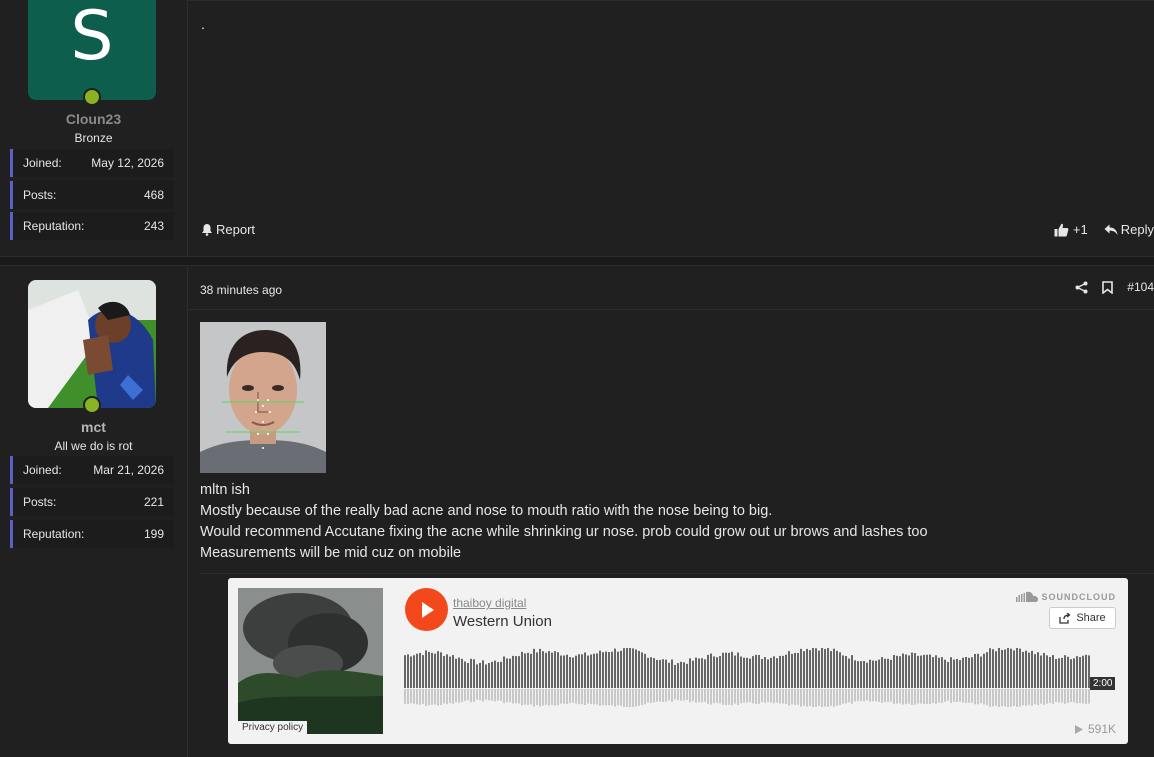 This screenshot has width=1154, height=757. I want to click on reply-button: Reply, so click(1129, 229).